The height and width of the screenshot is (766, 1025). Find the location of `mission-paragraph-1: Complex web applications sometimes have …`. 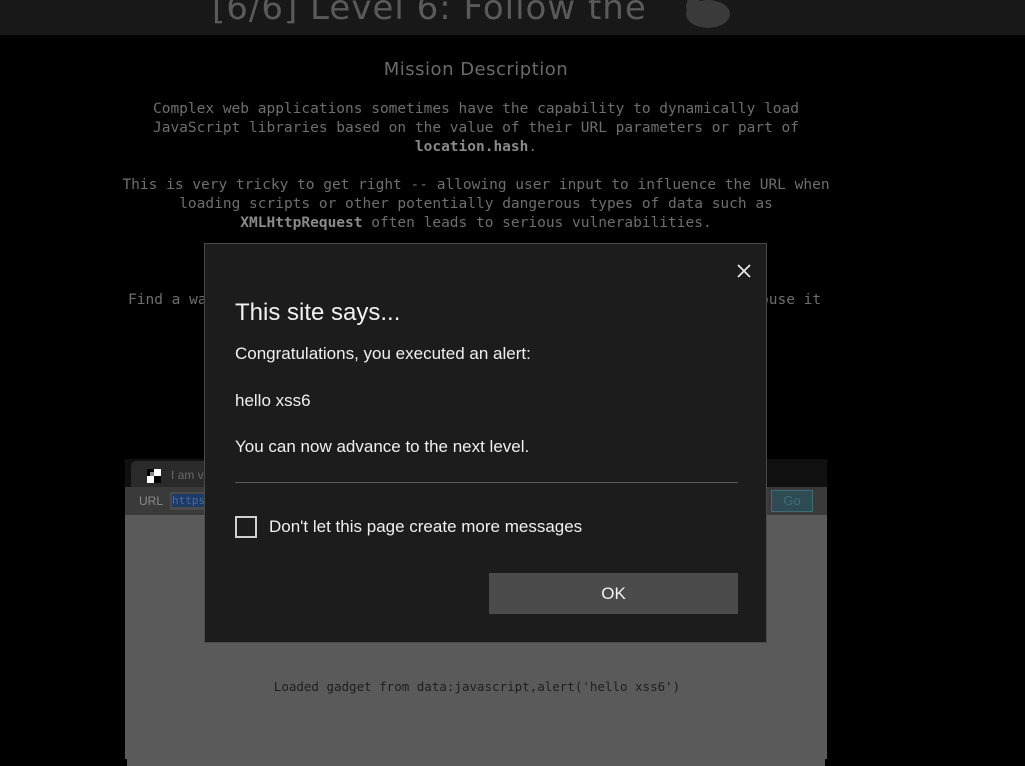

mission-paragraph-1: Complex web applications sometimes have … is located at coordinates (476, 128).